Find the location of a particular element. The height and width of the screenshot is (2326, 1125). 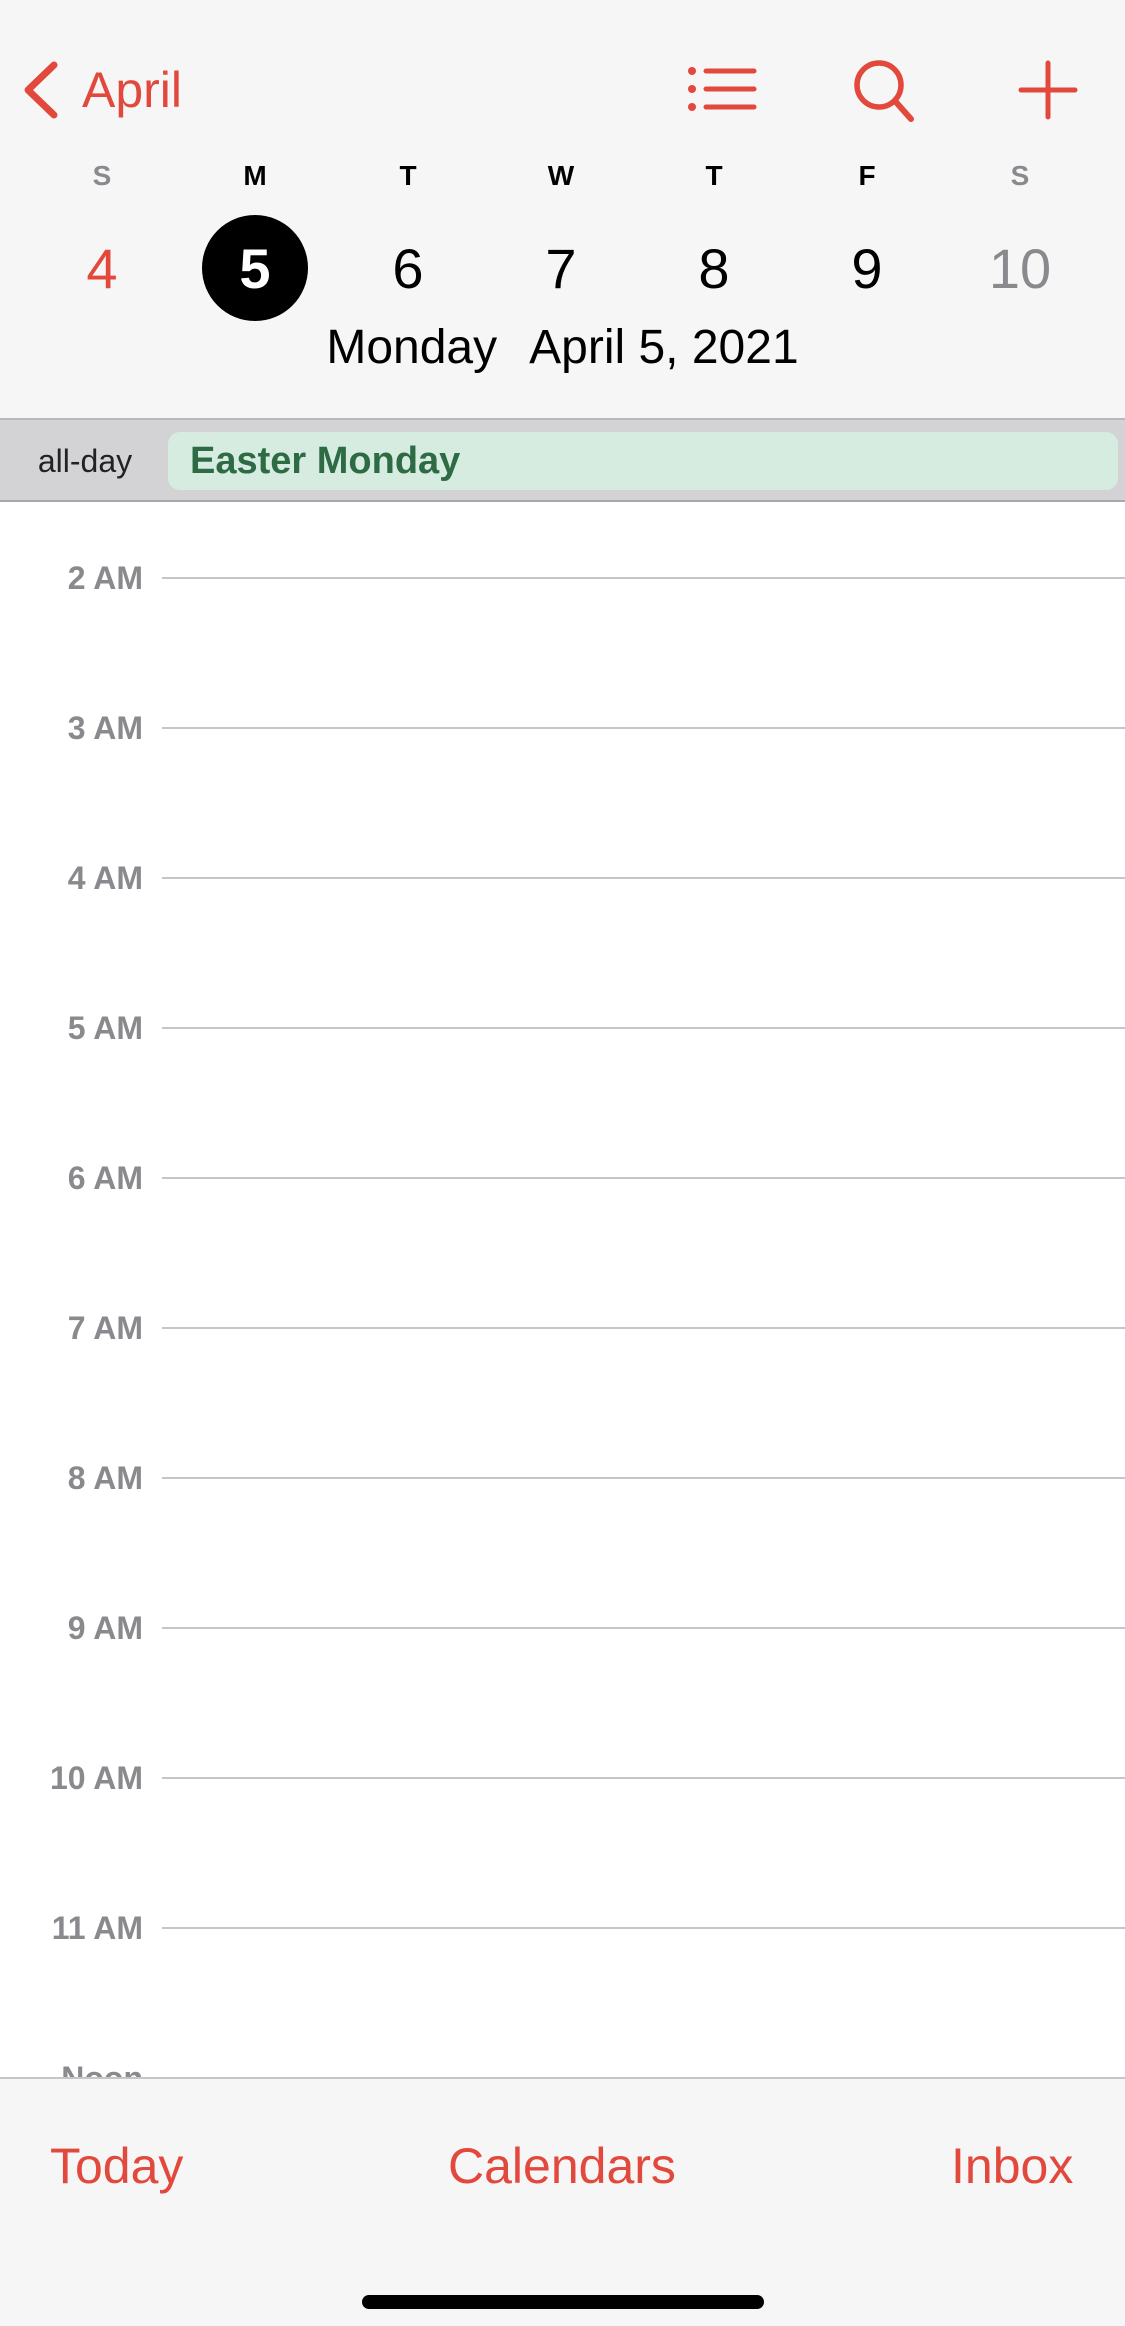

bottom-toolbar: Today Calendars Inbox is located at coordinates (562, 2201).